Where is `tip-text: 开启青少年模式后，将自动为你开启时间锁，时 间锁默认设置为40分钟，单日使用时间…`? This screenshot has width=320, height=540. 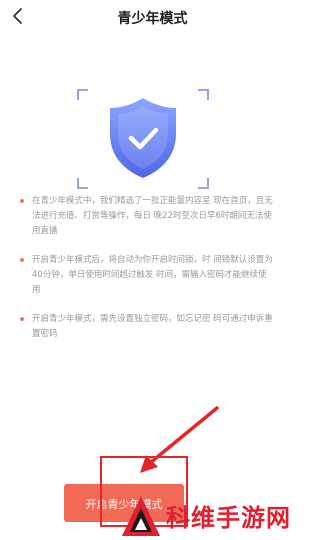 tip-text: 开启青少年模式后，将自动为你开启时间锁，时 间锁默认设置为40分钟，单日使用时间… is located at coordinates (152, 275).